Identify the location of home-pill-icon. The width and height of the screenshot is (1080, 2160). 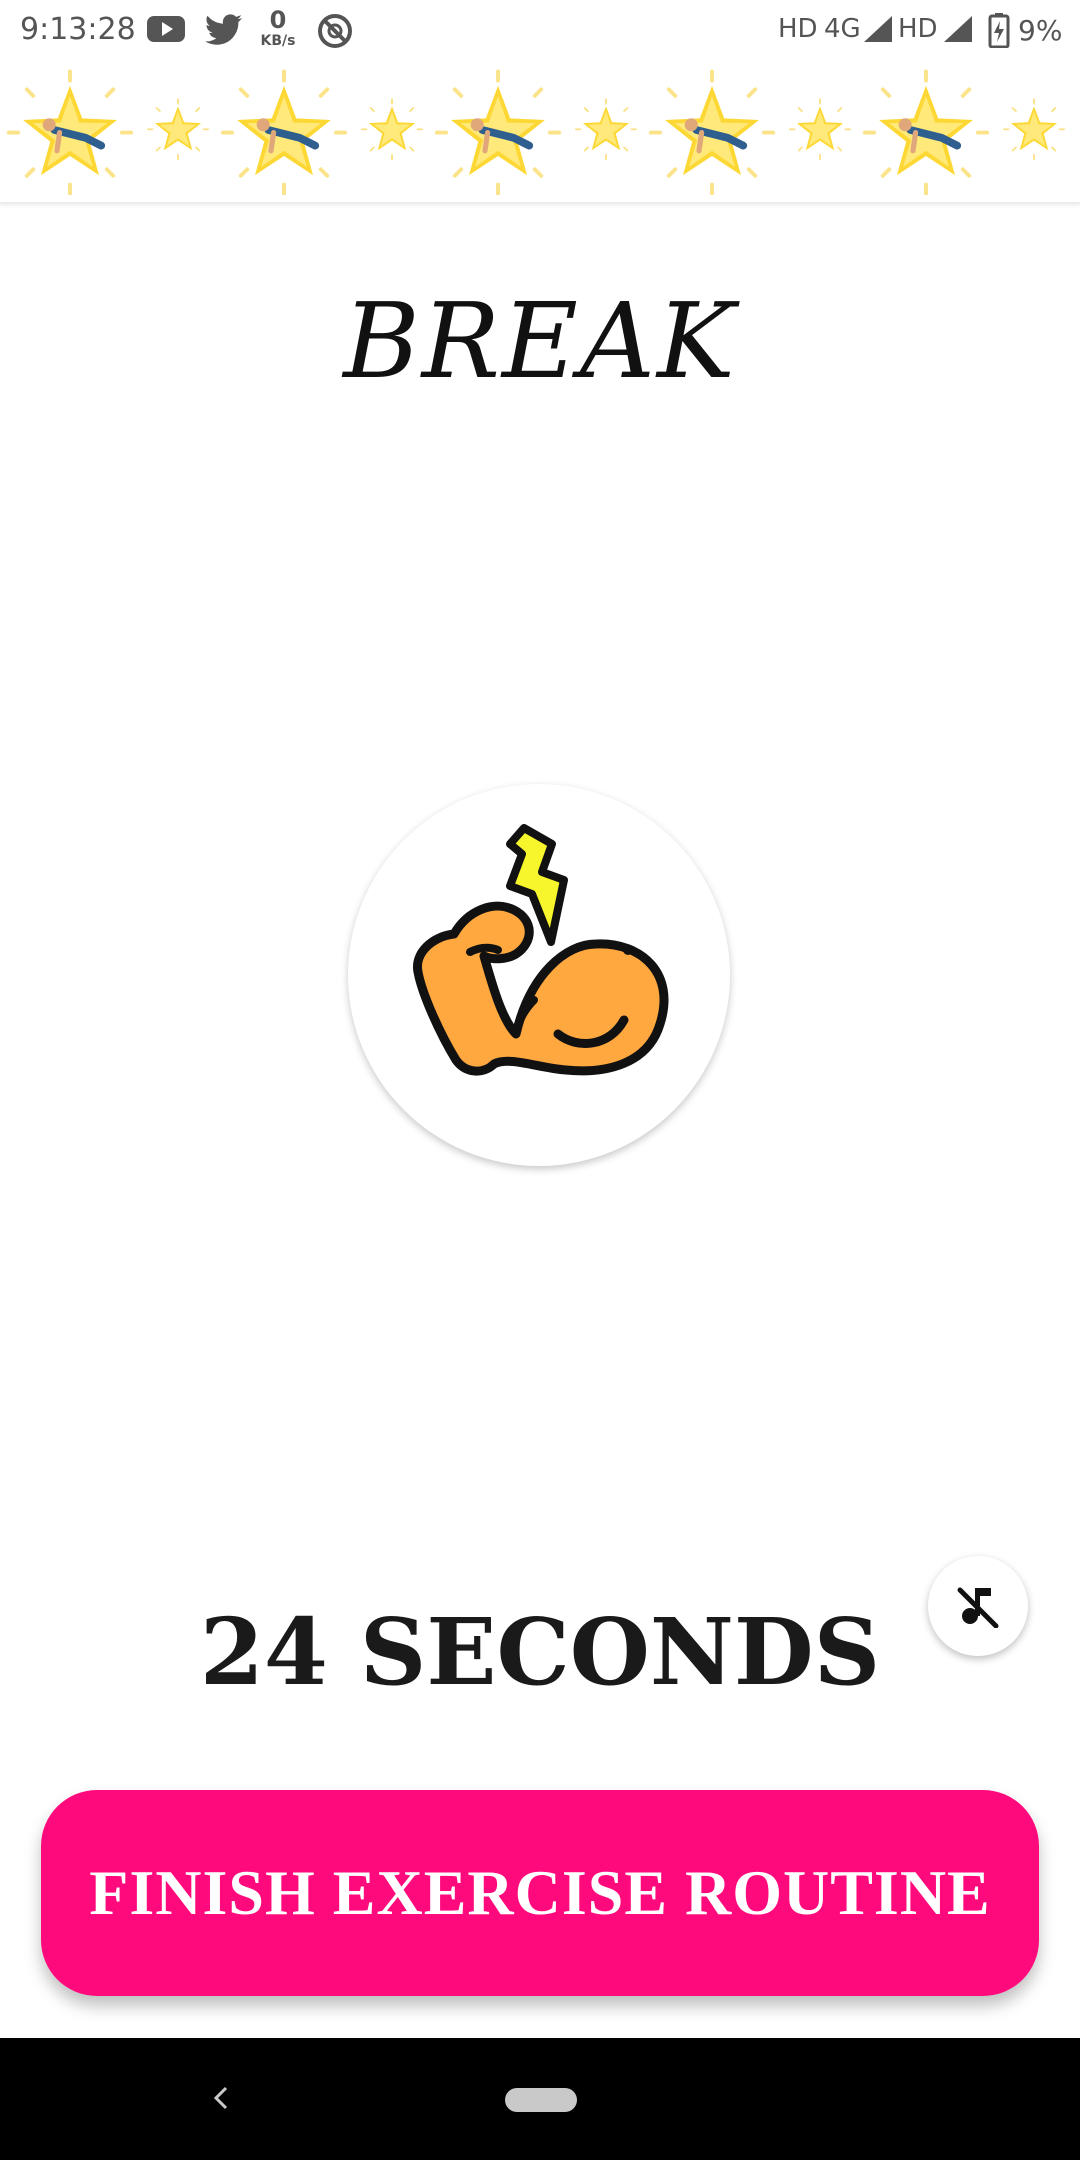
(541, 2100).